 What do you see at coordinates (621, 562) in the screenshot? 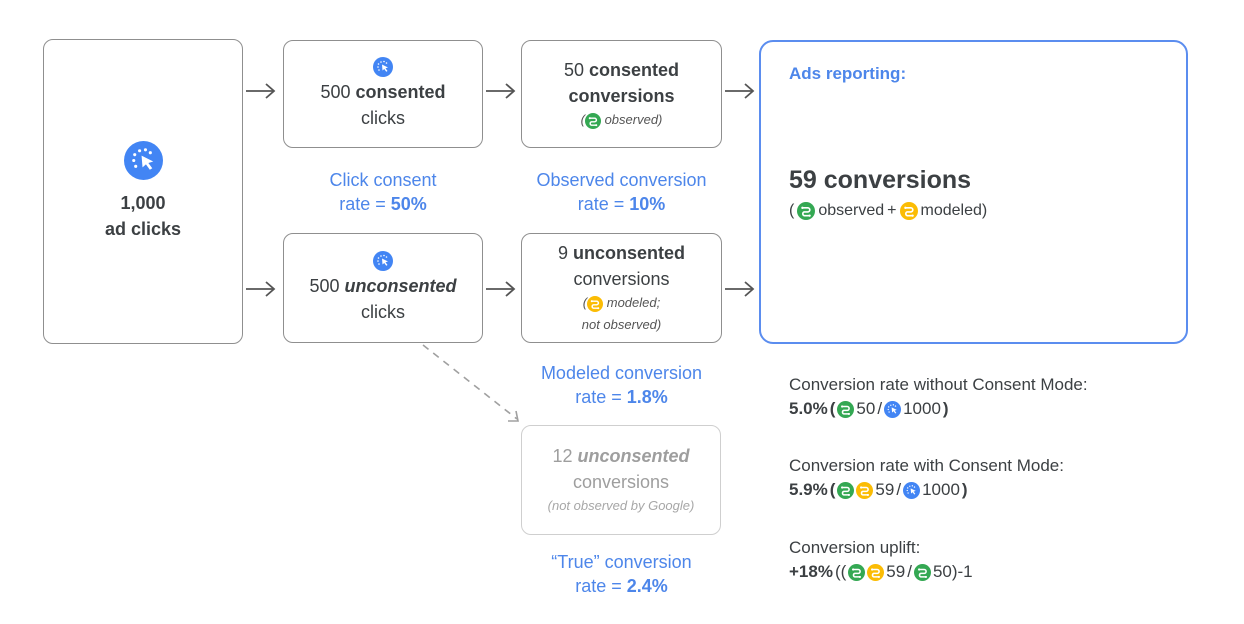
I see `true-rate-line1: “True” conversion` at bounding box center [621, 562].